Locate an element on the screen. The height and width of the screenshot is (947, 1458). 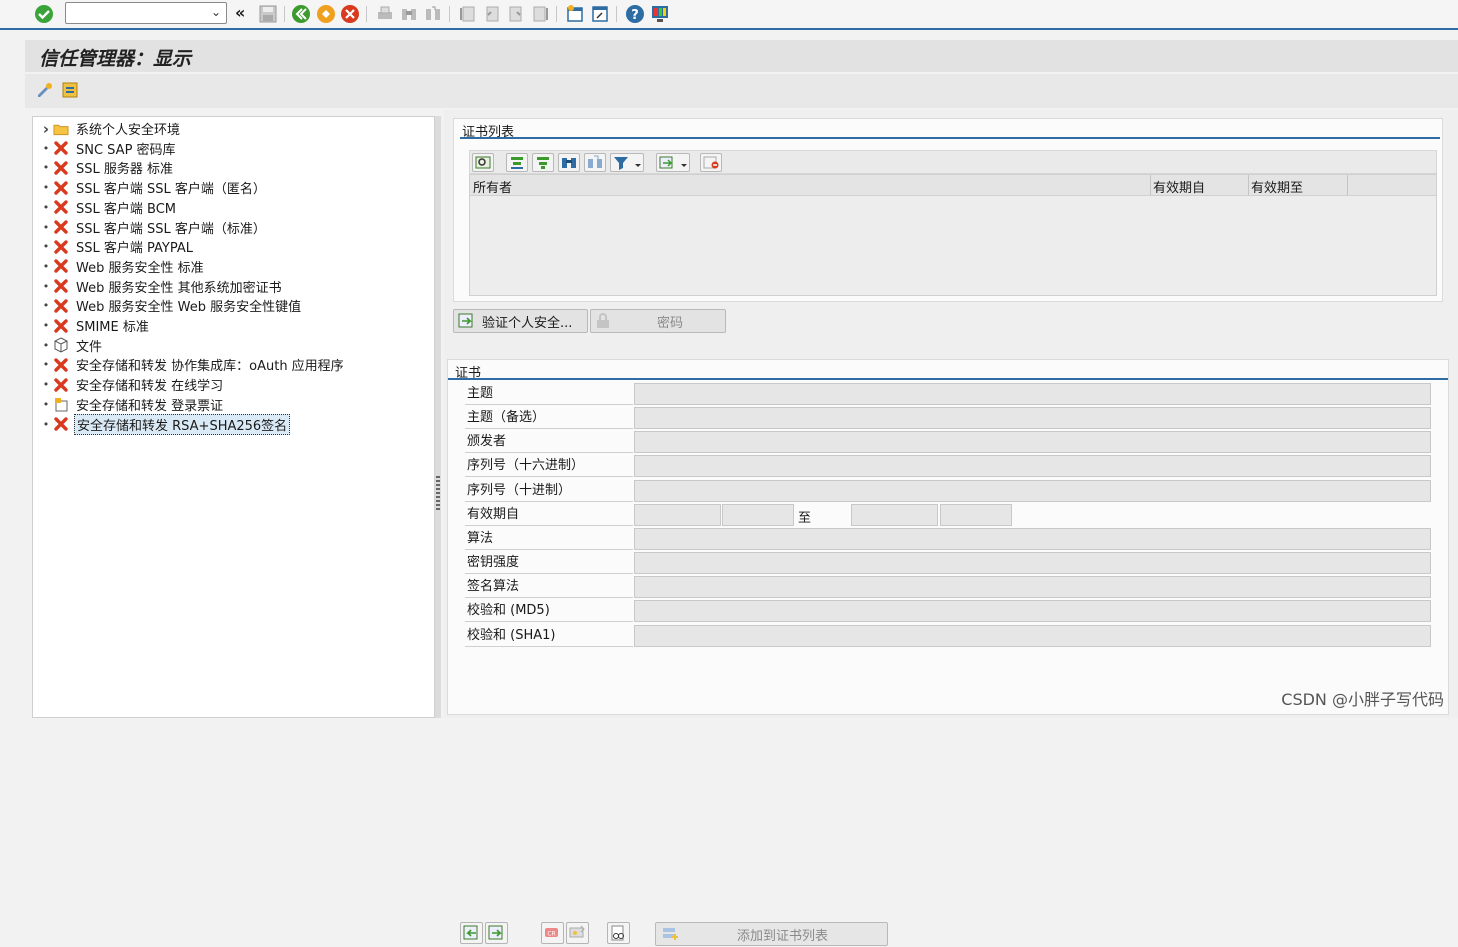
add-to-cert-list-button: 添加到证书列表 is located at coordinates (771, 934).